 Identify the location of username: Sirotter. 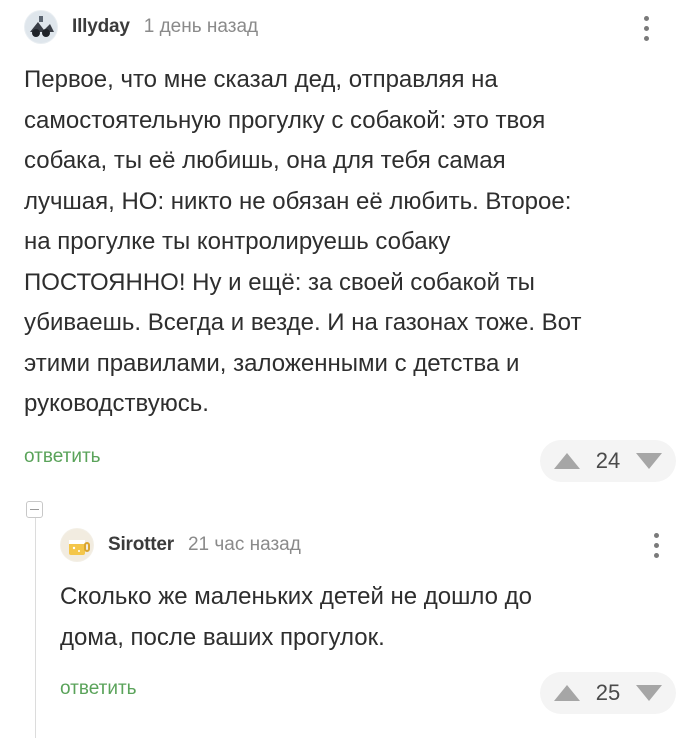
(141, 545).